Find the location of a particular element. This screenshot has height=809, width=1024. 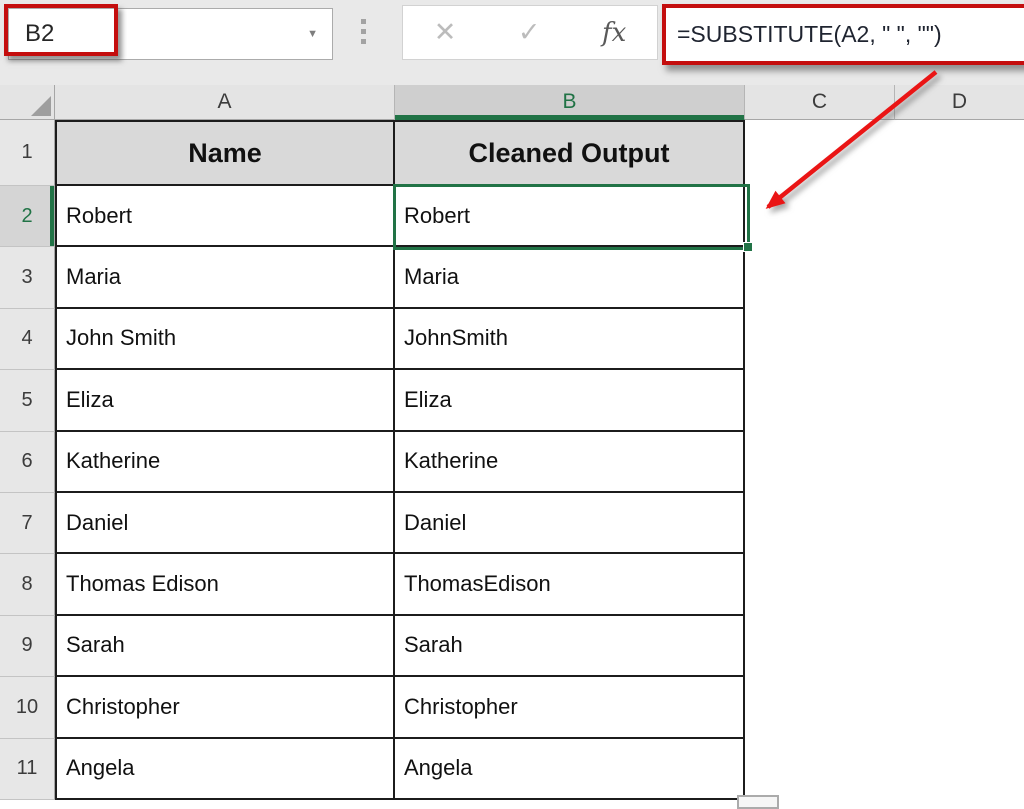

name-cell: Daniel is located at coordinates (225, 523).